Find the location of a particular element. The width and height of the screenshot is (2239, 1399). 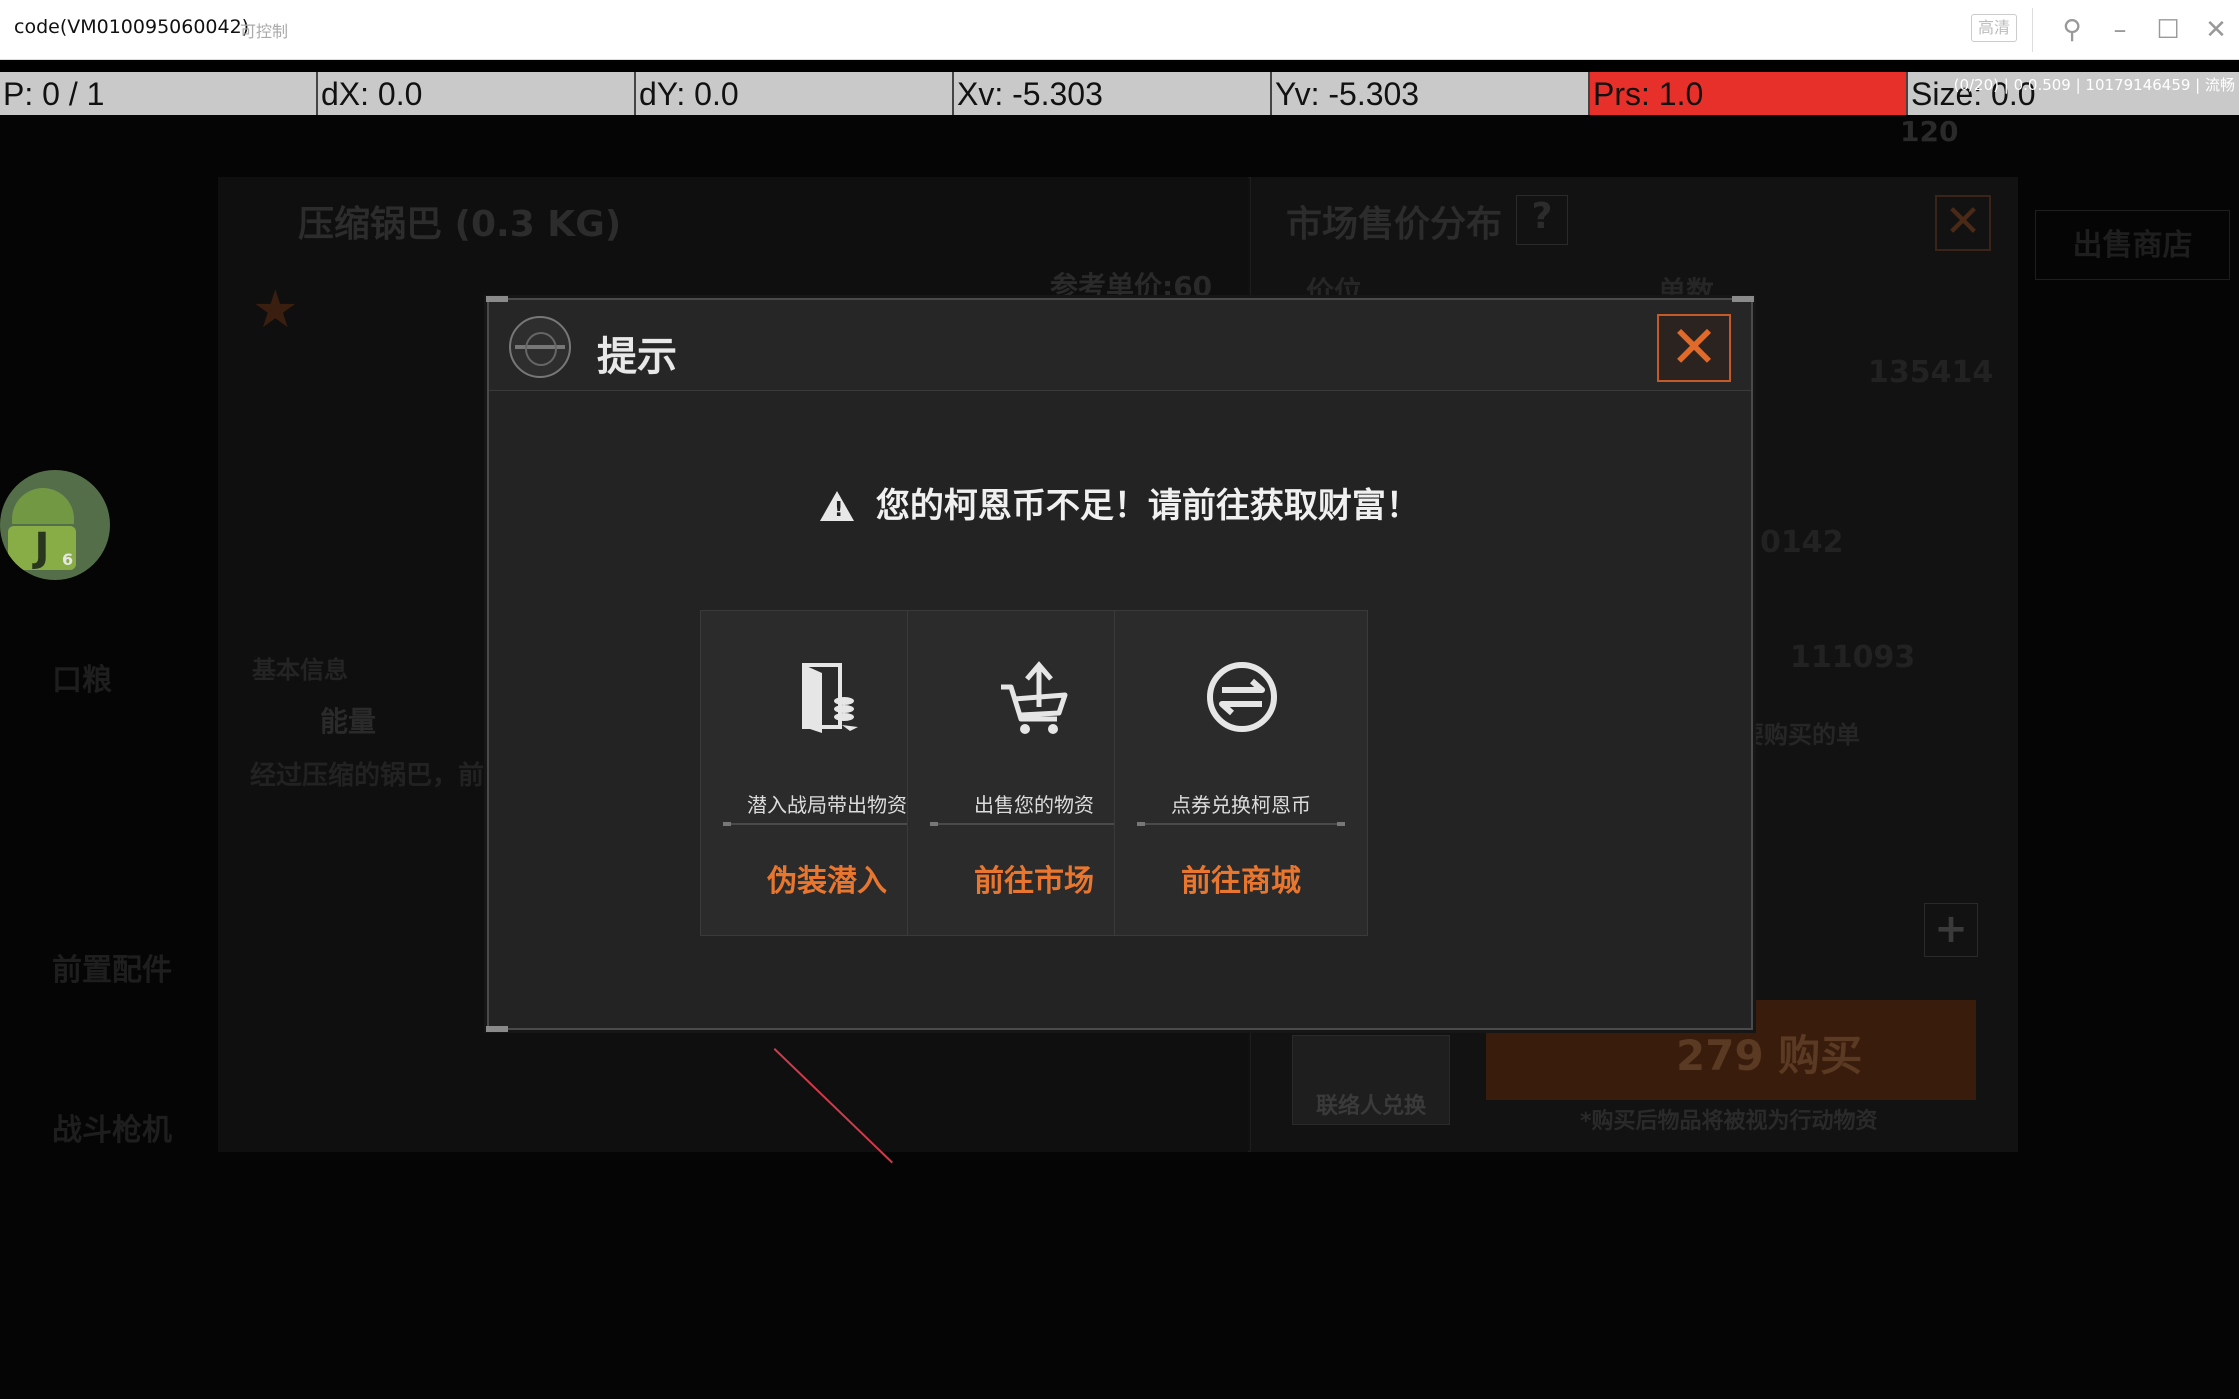

coin-count: 120 is located at coordinates (1929, 131).